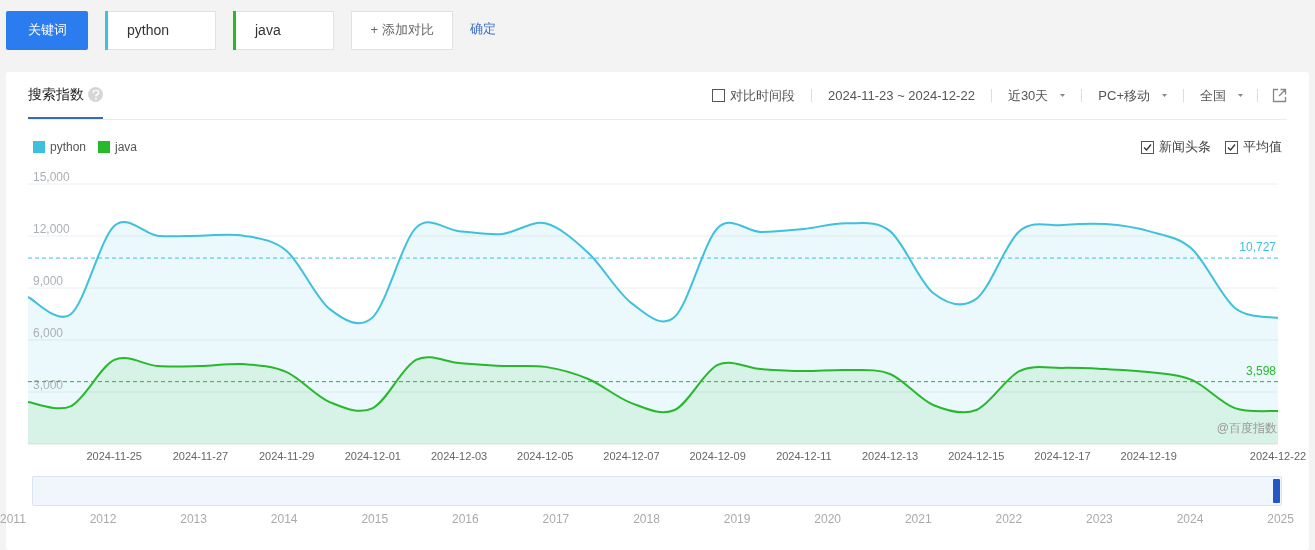 This screenshot has width=1315, height=550. I want to click on year-label: 2020, so click(827, 519).